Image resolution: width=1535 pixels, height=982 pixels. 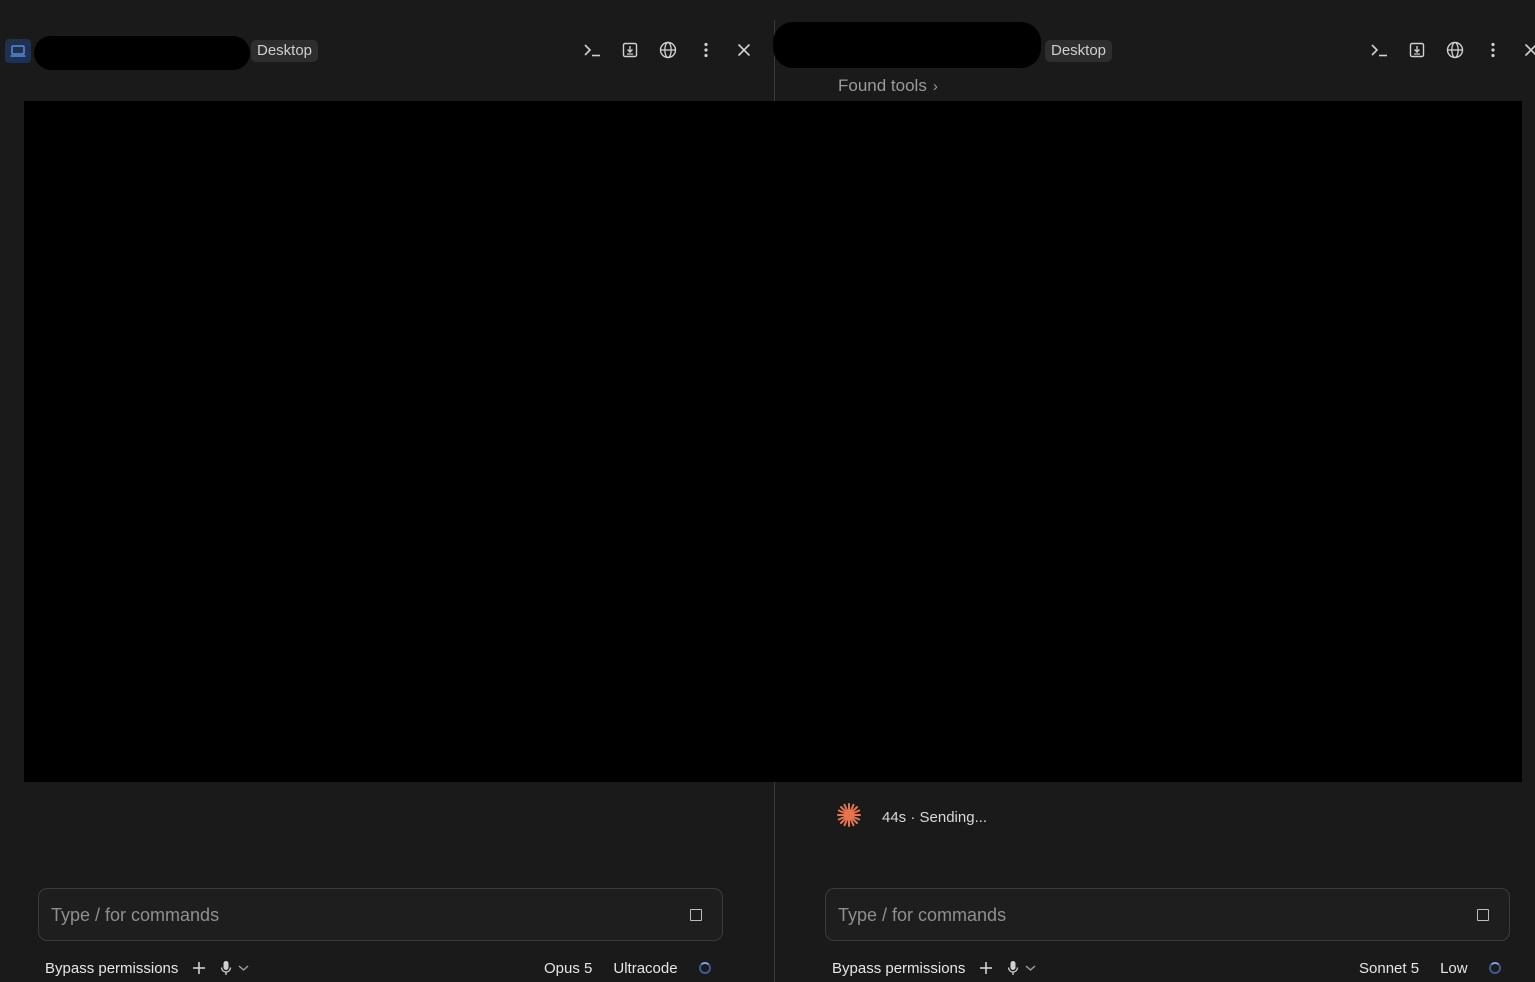 I want to click on found-tools-toggle: Found tools ›, so click(x=888, y=86).